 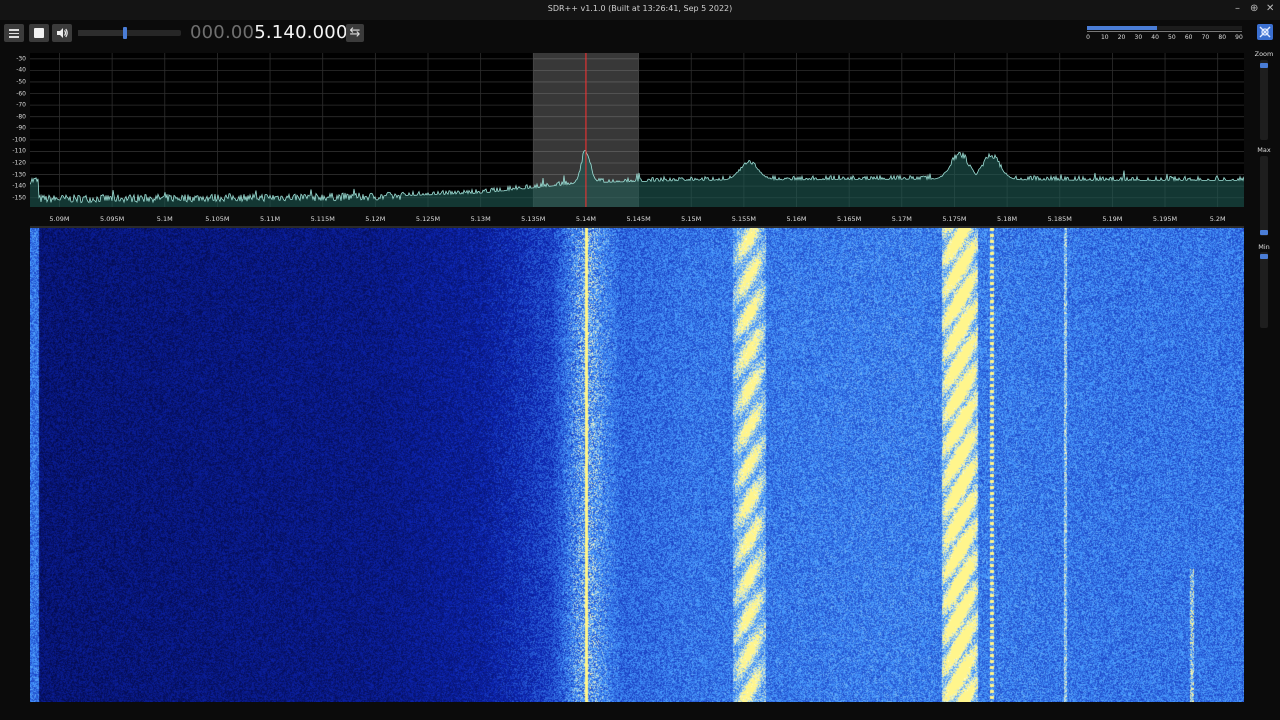 What do you see at coordinates (21, 70) in the screenshot?
I see `fft-y-tick-label: -40` at bounding box center [21, 70].